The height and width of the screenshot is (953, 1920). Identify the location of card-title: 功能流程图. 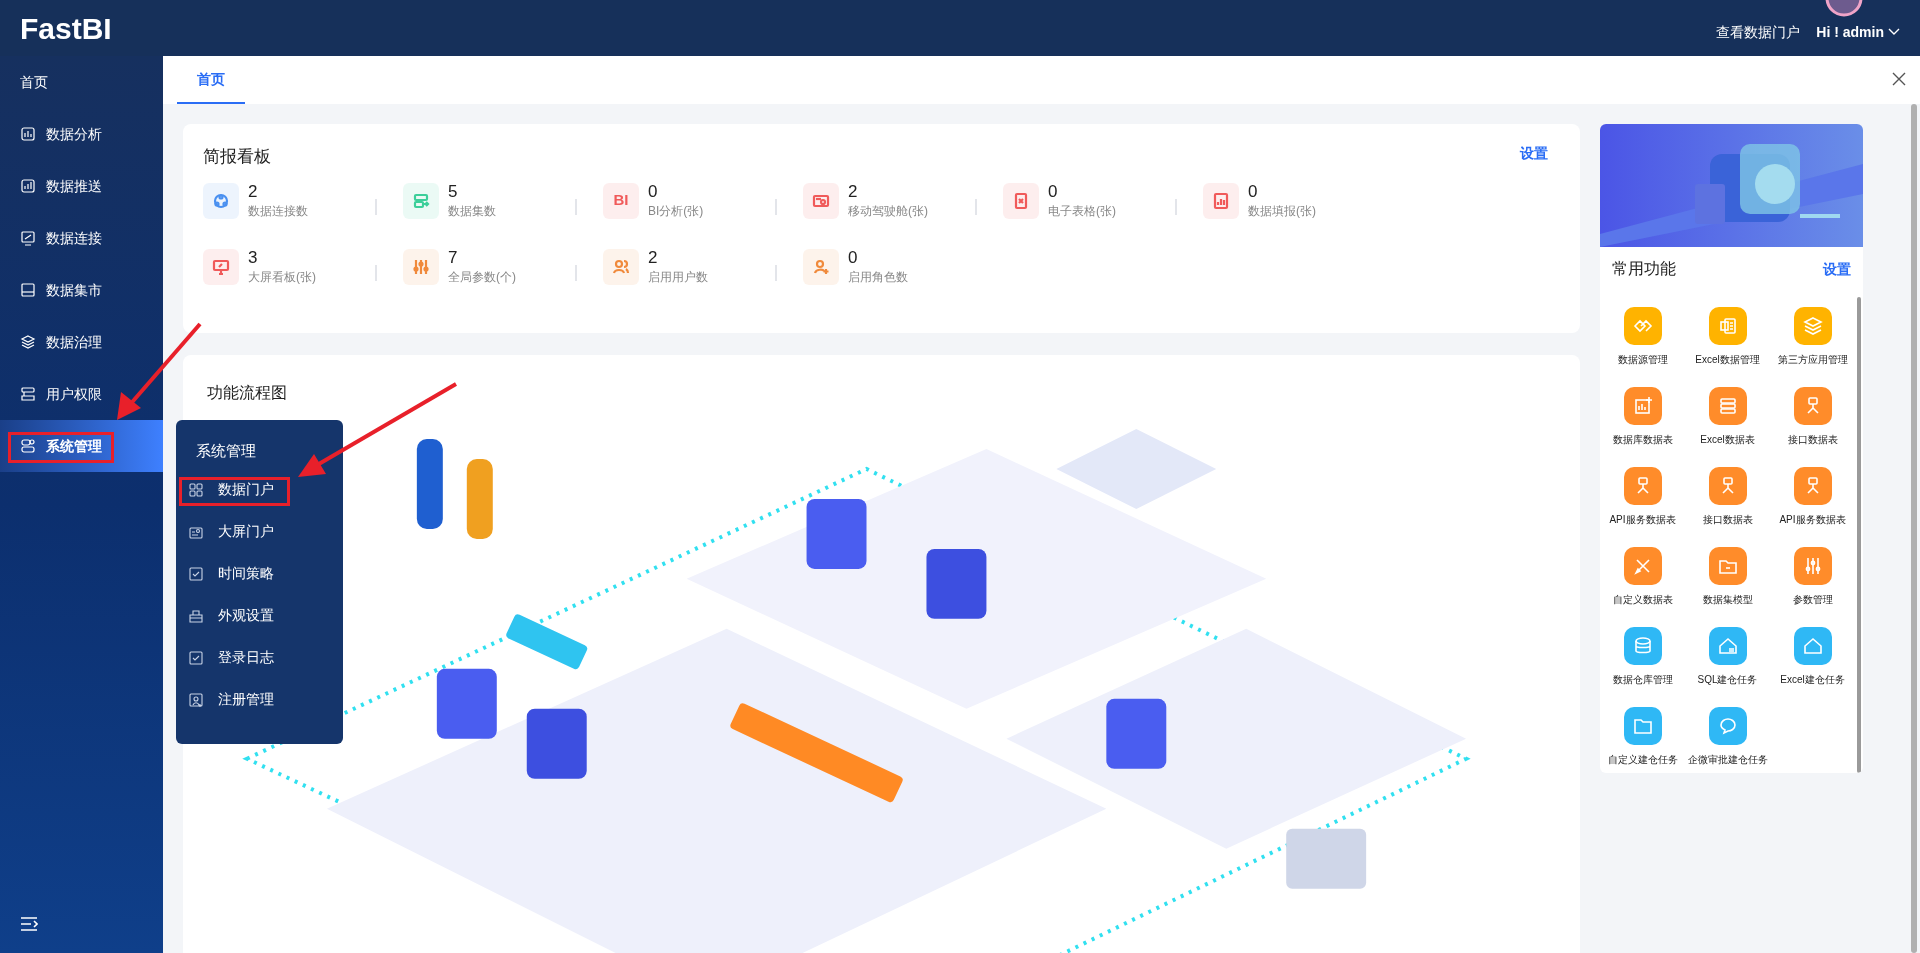
(247, 392).